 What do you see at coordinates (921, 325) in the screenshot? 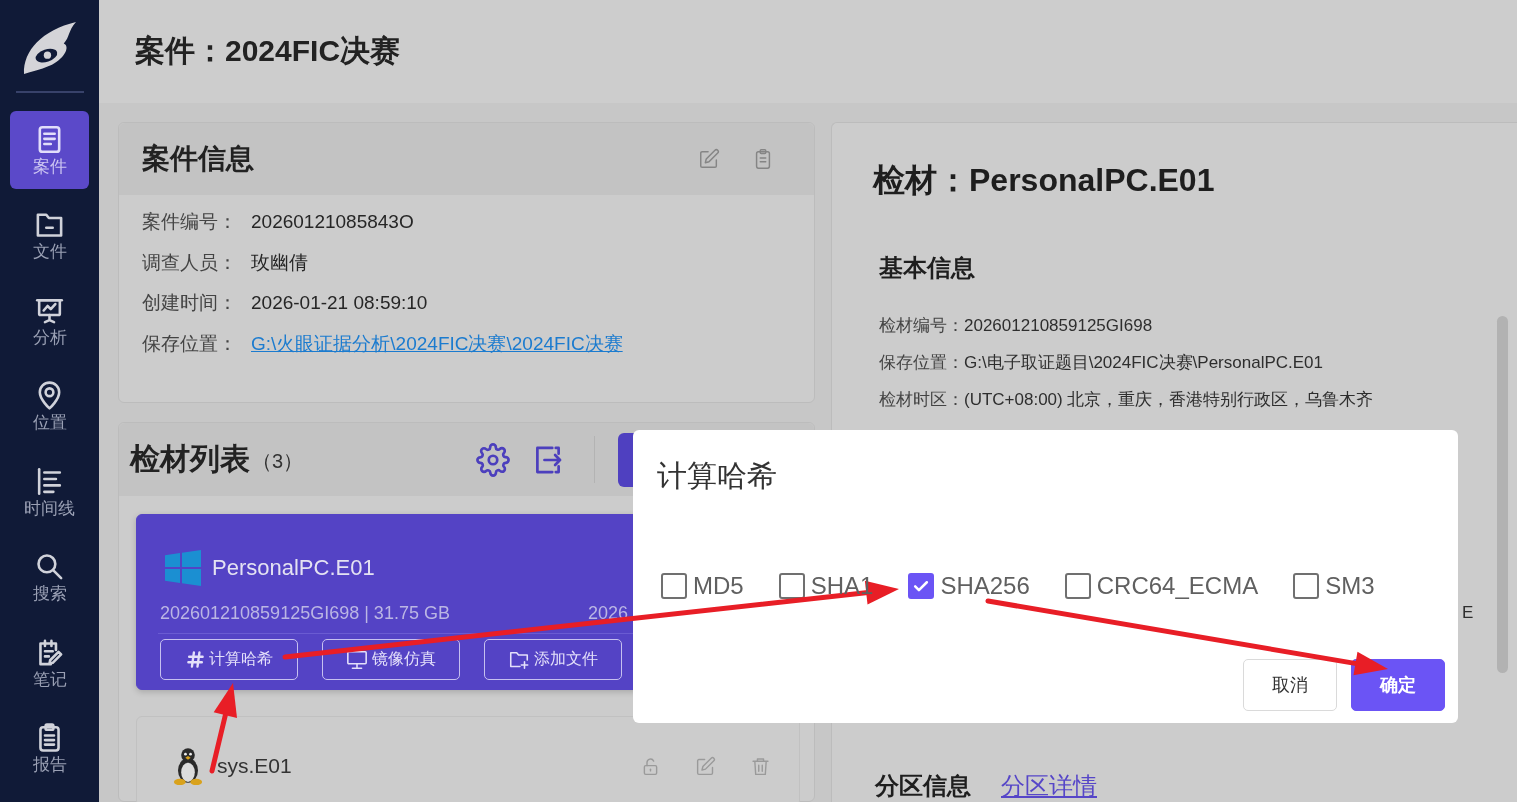
I see `field-label: 检材编号：` at bounding box center [921, 325].